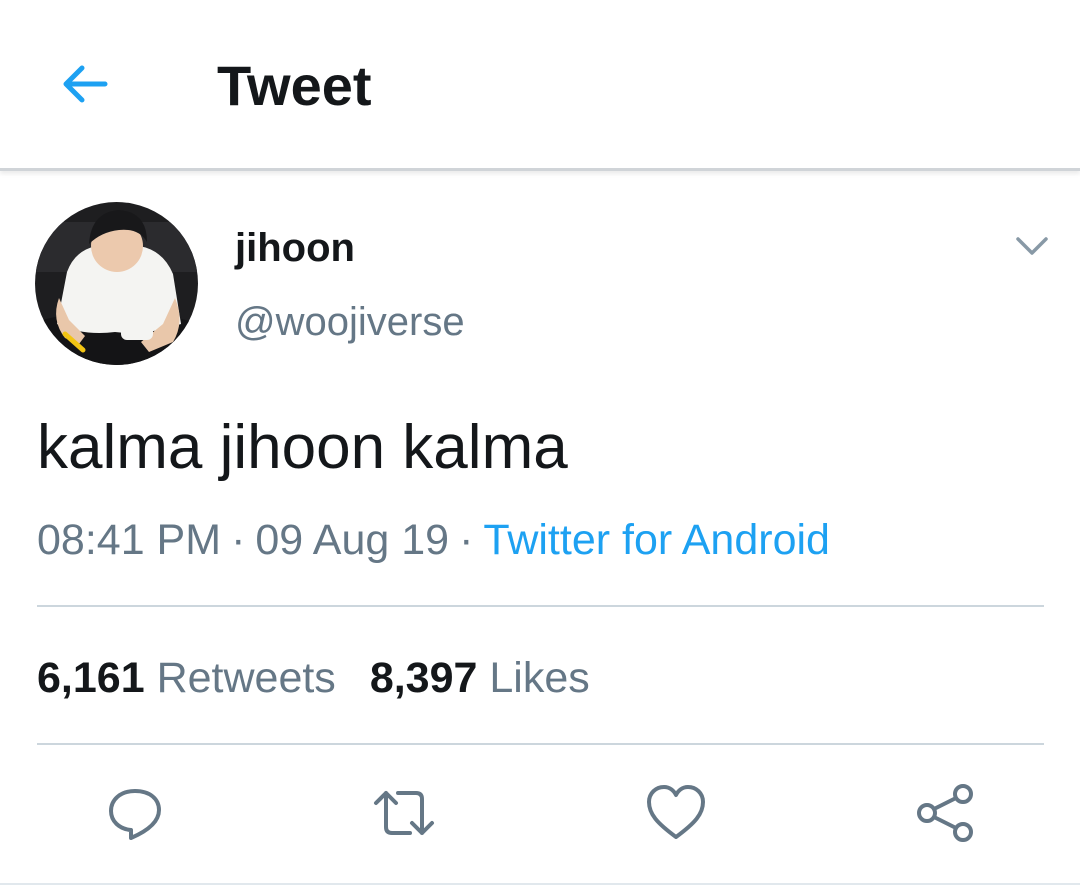  I want to click on avatar-photo, so click(116, 283).